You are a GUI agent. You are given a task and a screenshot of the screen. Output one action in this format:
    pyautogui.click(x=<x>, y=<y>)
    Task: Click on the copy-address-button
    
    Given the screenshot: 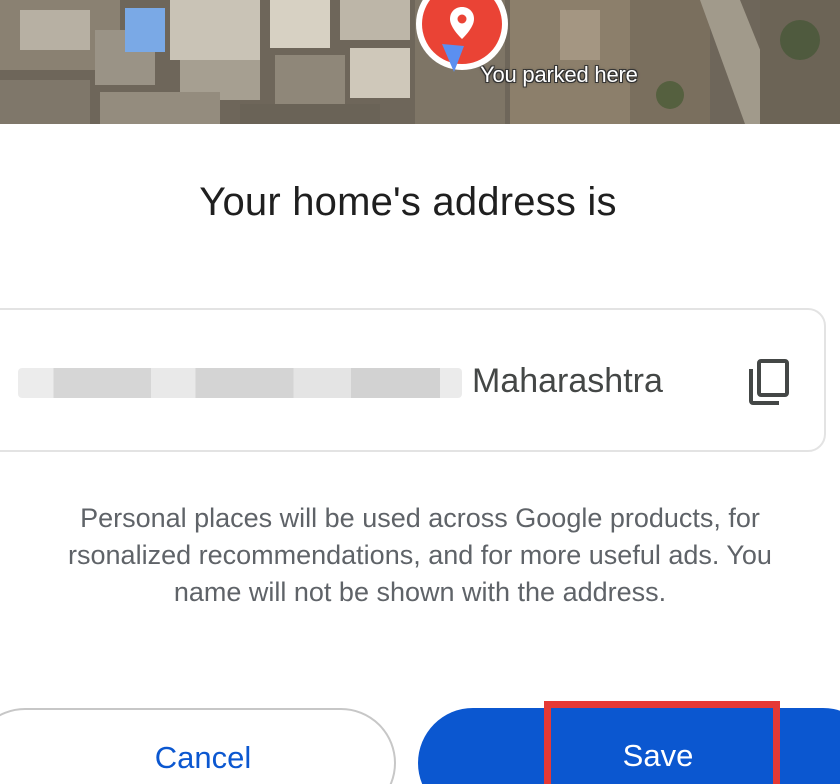 What is the action you would take?
    pyautogui.click(x=770, y=382)
    